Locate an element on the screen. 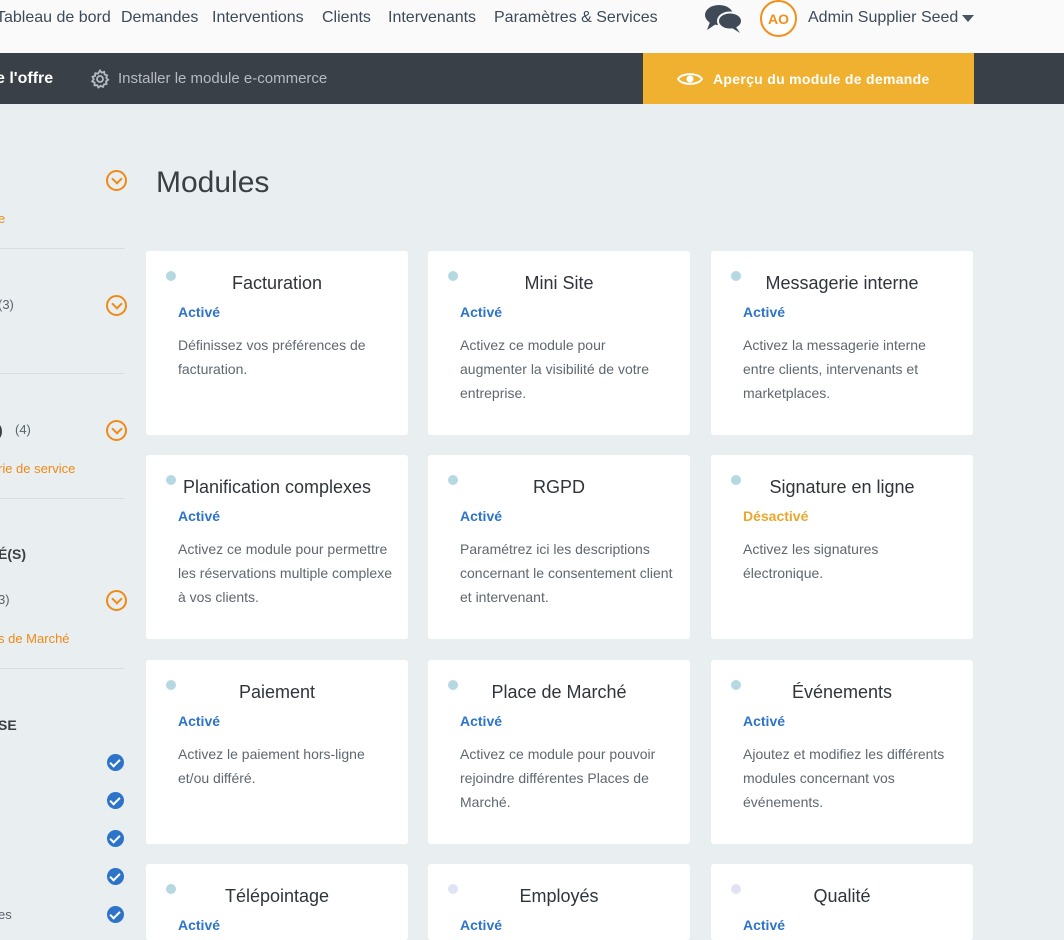  module-title: Événements is located at coordinates (842, 692).